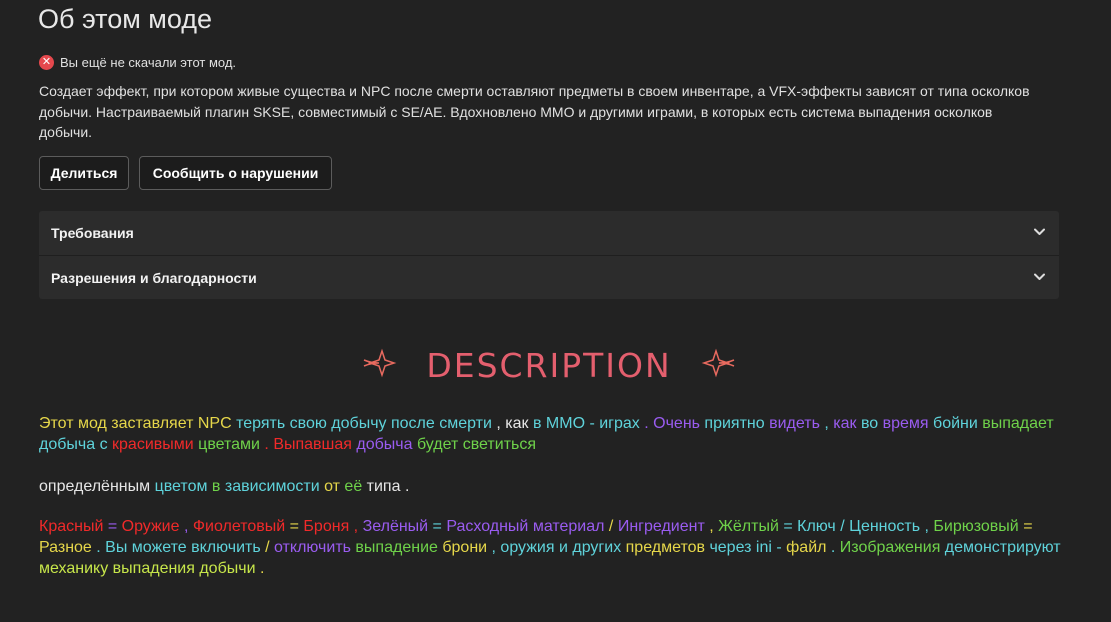  I want to click on accordion-permissions: Разрешения и благодарности, so click(549, 277).